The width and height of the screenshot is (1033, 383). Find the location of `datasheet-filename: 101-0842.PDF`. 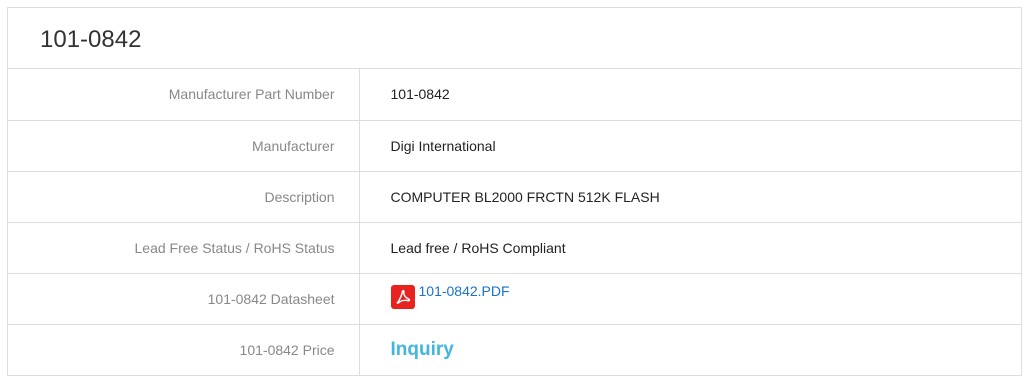

datasheet-filename: 101-0842.PDF is located at coordinates (464, 291).